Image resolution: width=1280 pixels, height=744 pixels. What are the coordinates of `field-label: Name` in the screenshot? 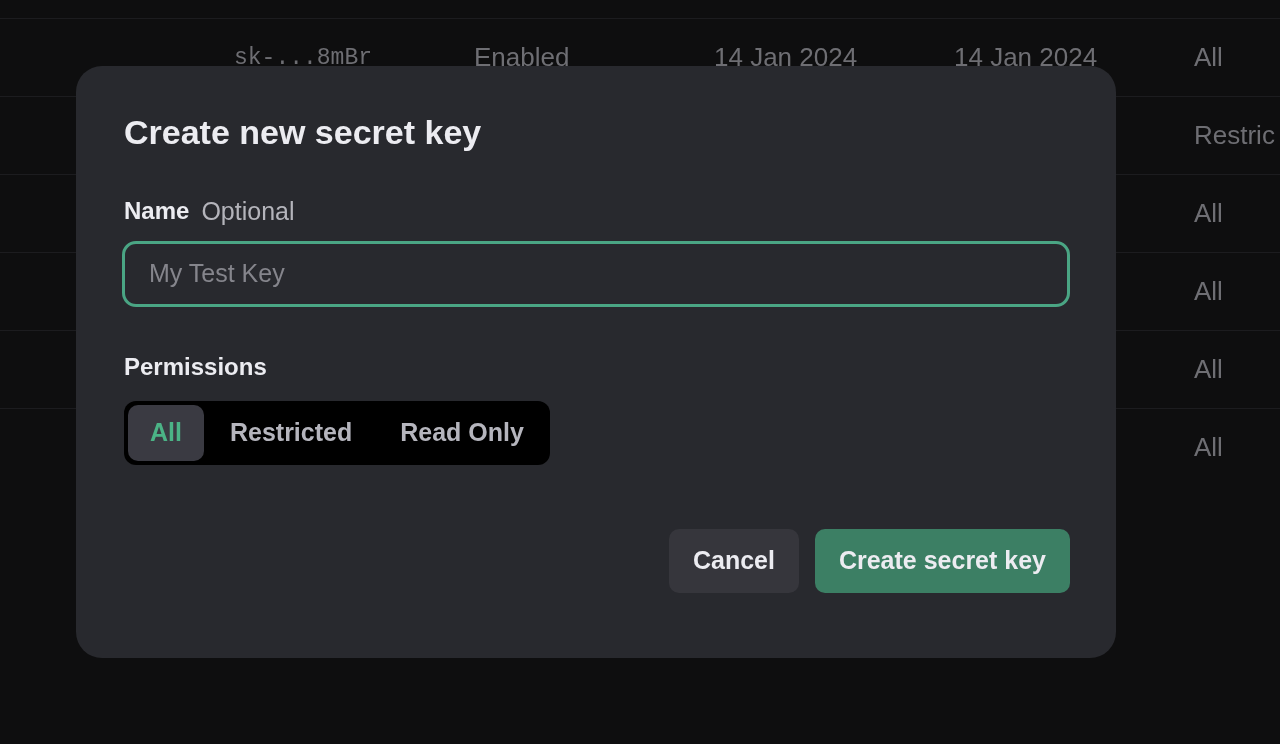 It's located at (157, 211).